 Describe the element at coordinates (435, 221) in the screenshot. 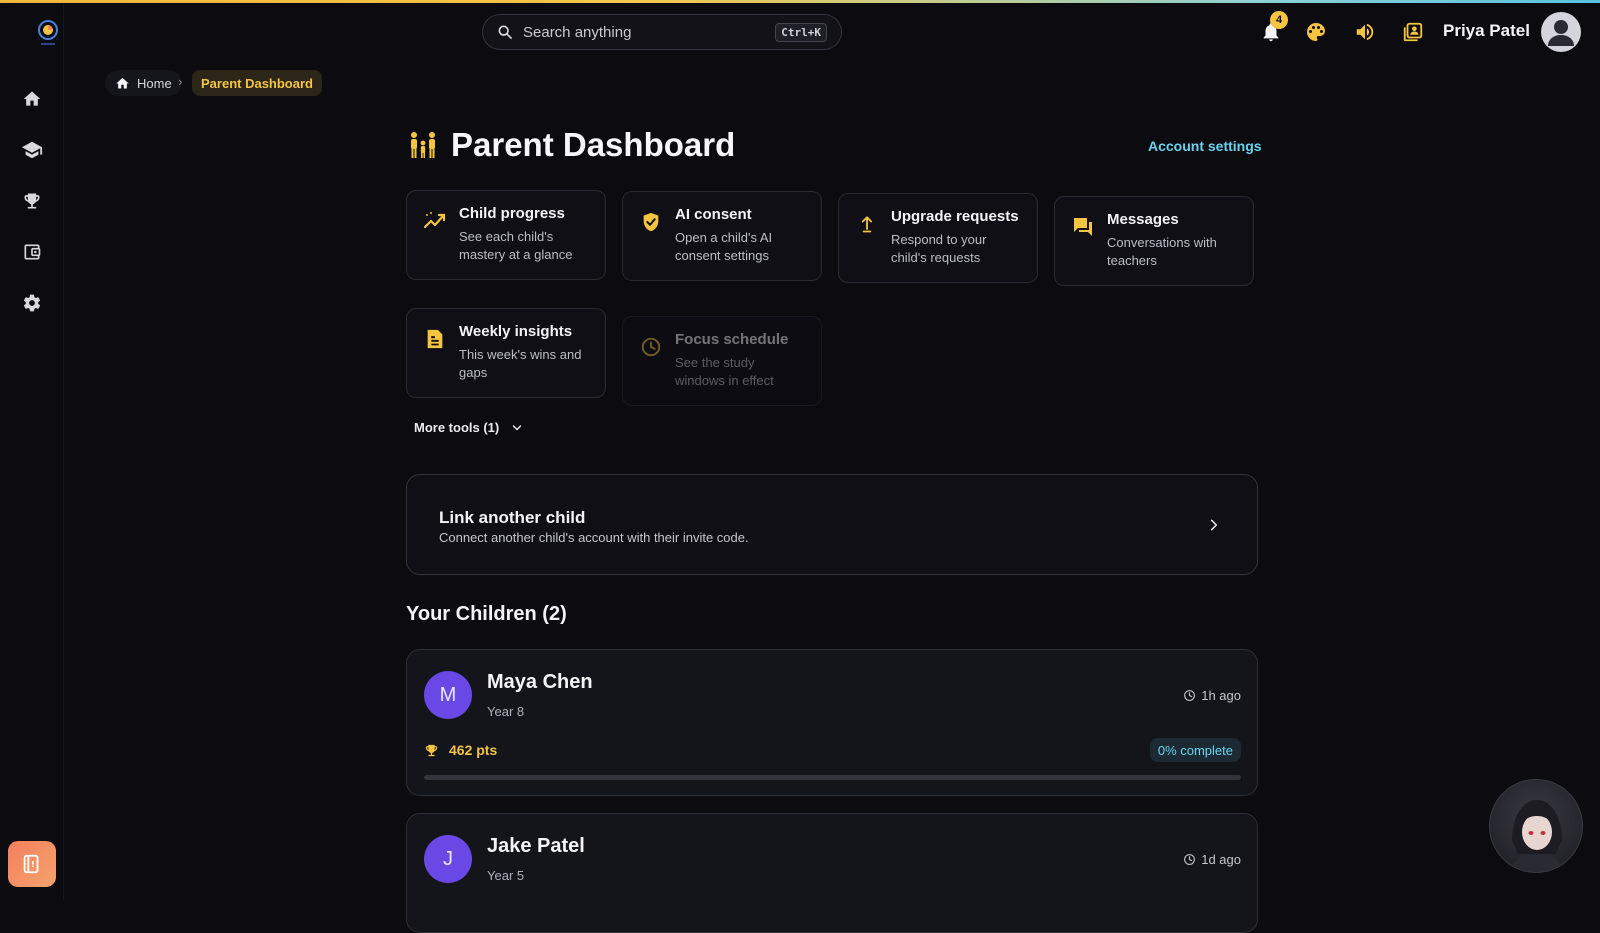

I see `trend-up-icon` at that location.